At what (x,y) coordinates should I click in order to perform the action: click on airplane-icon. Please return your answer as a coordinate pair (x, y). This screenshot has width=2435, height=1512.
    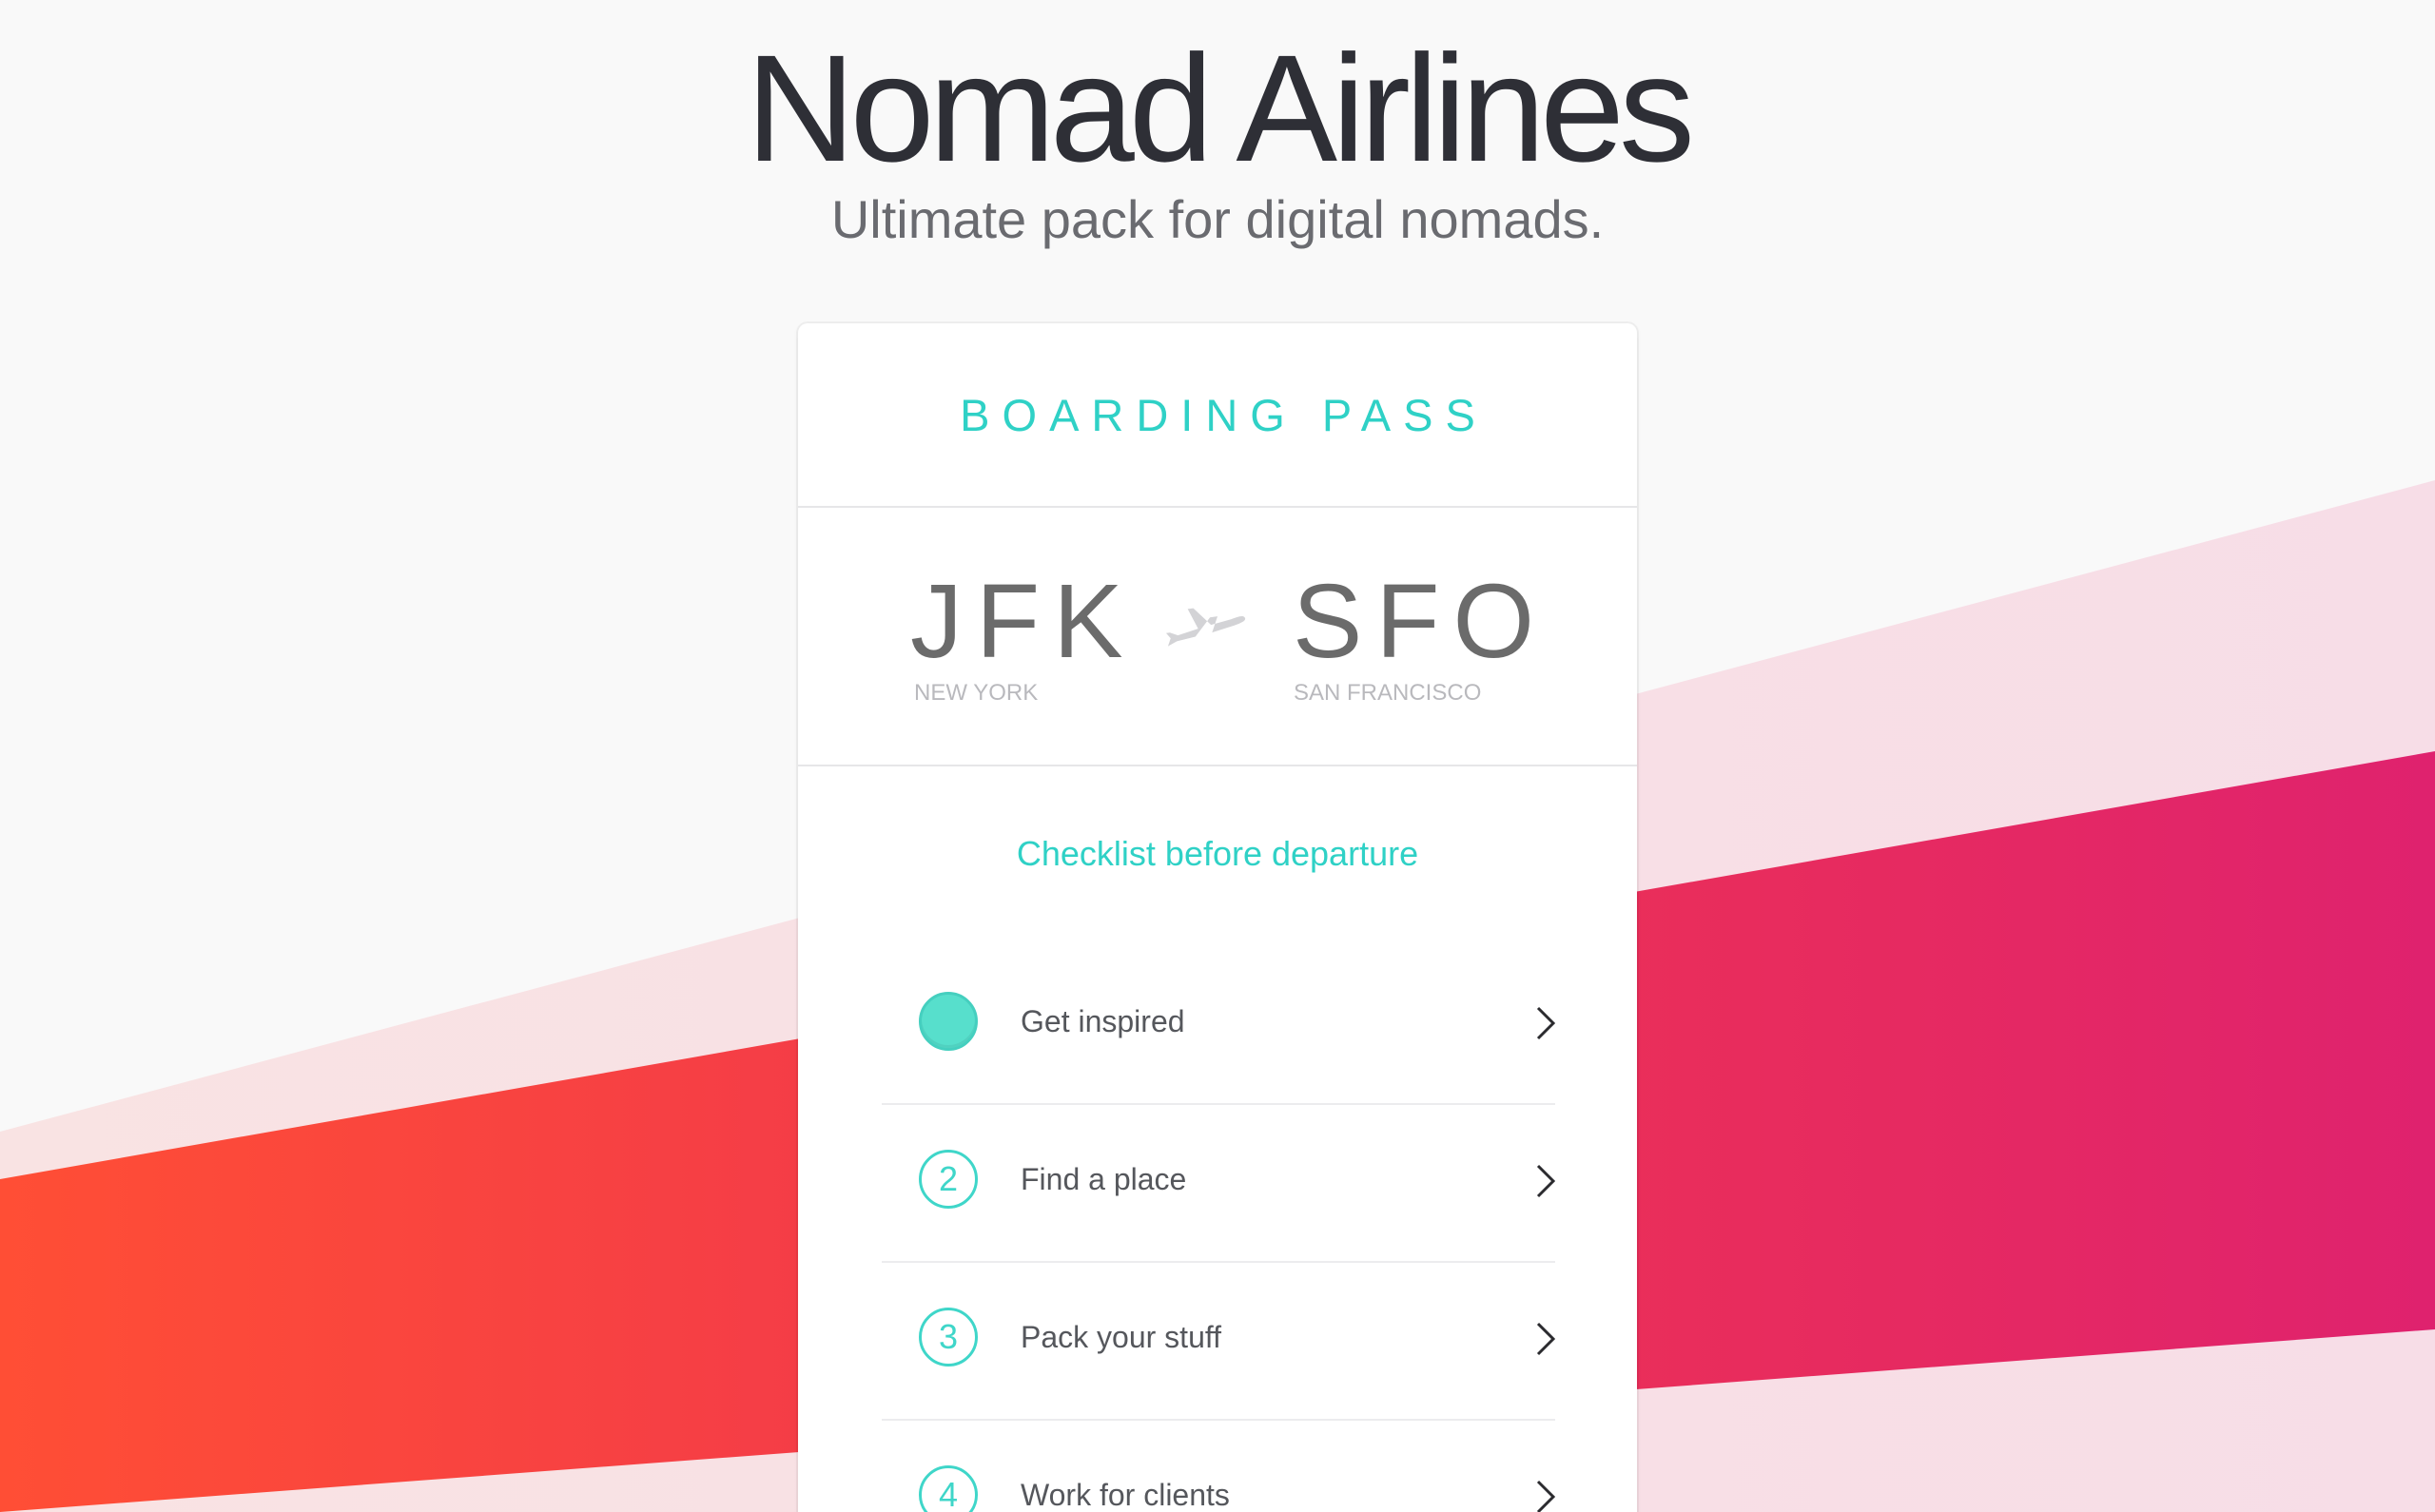
    Looking at the image, I should click on (1206, 628).